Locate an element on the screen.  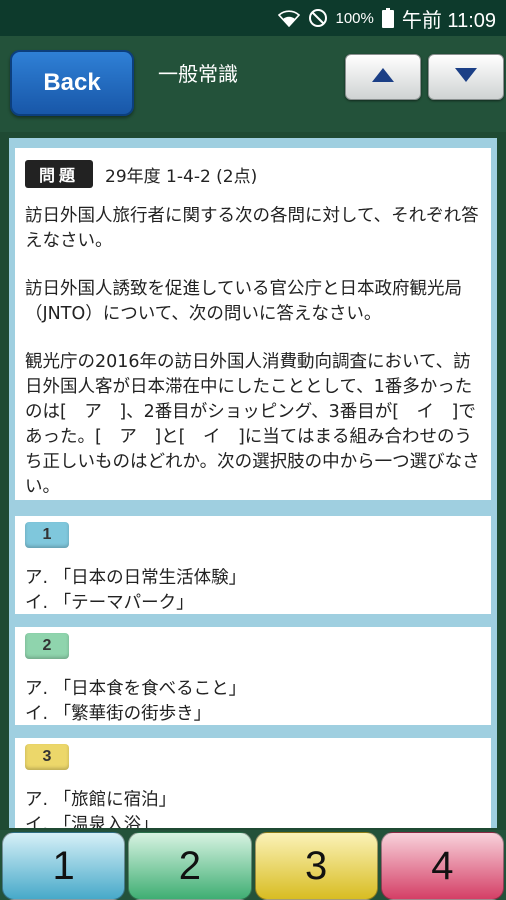
answer-button-3: 3 is located at coordinates (316, 866).